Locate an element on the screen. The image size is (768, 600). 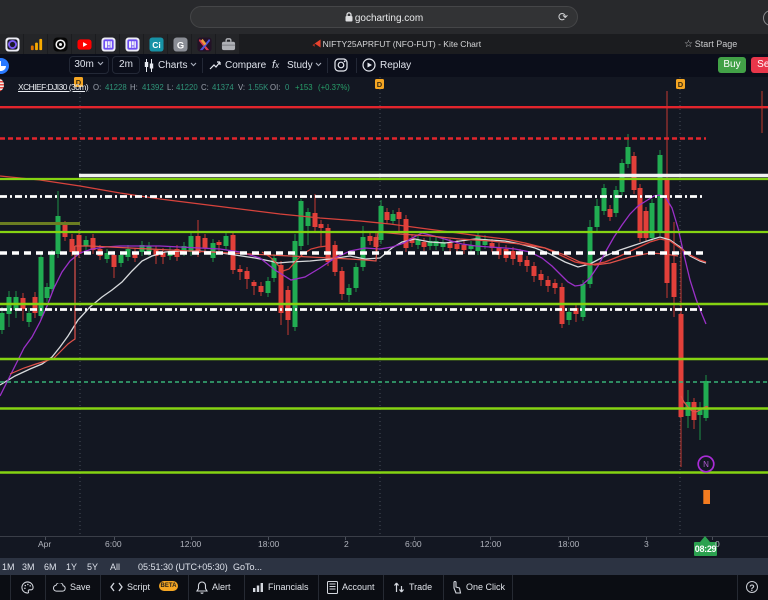
svg-text: N is located at coordinates (706, 464).